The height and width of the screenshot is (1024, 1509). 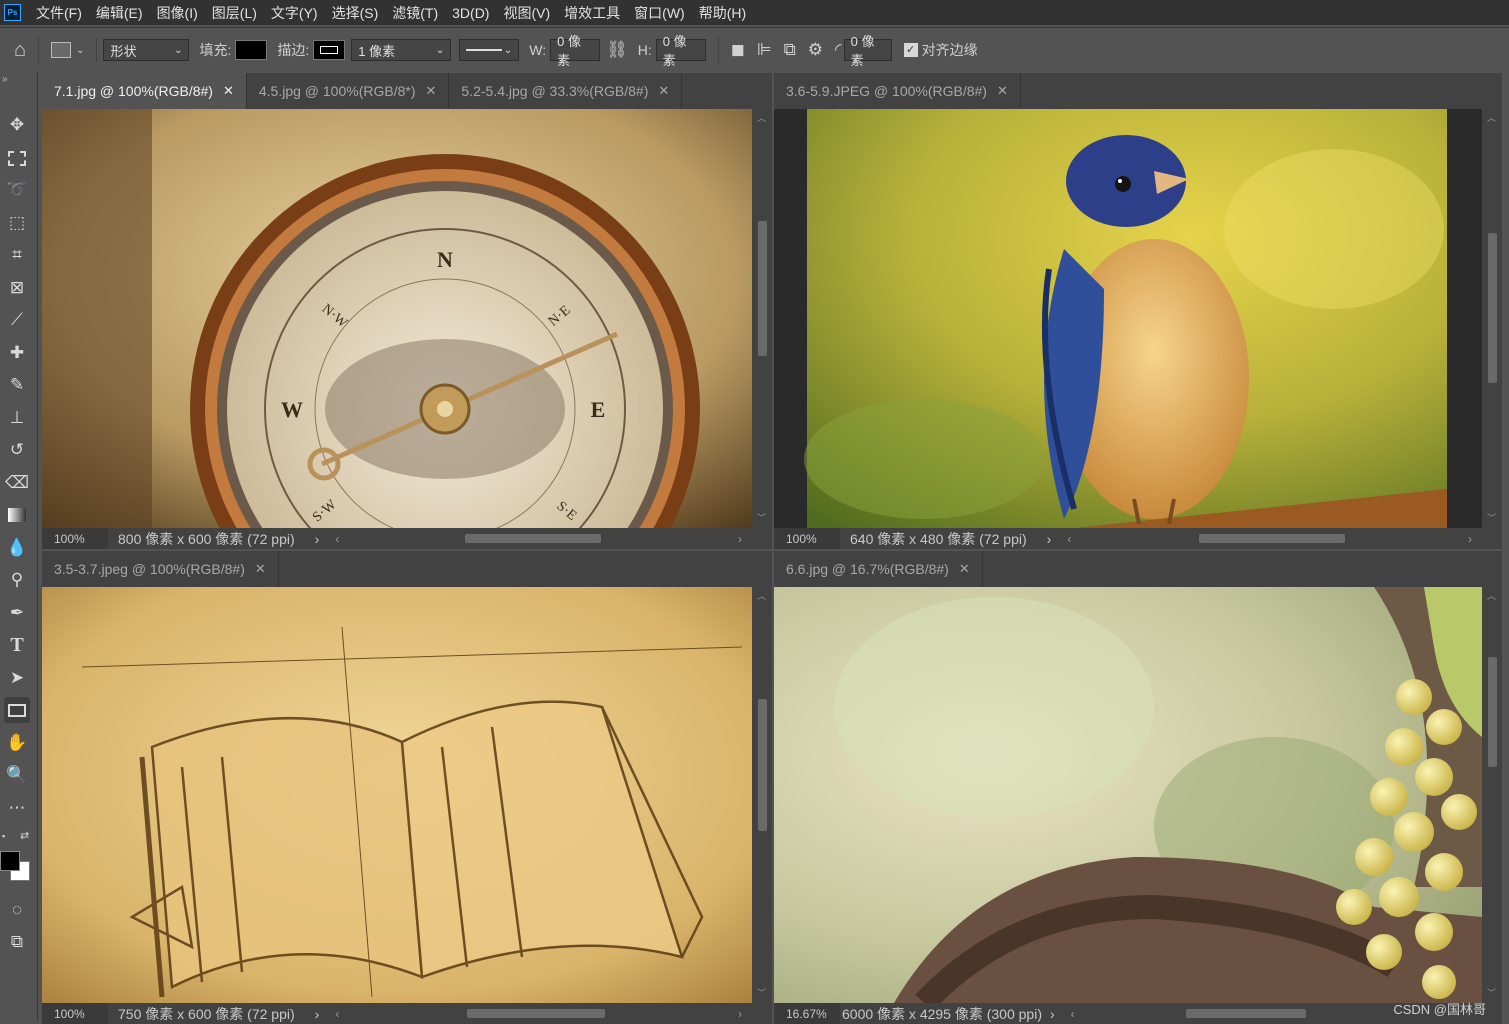 I want to click on gradient-icon, so click(x=17, y=515).